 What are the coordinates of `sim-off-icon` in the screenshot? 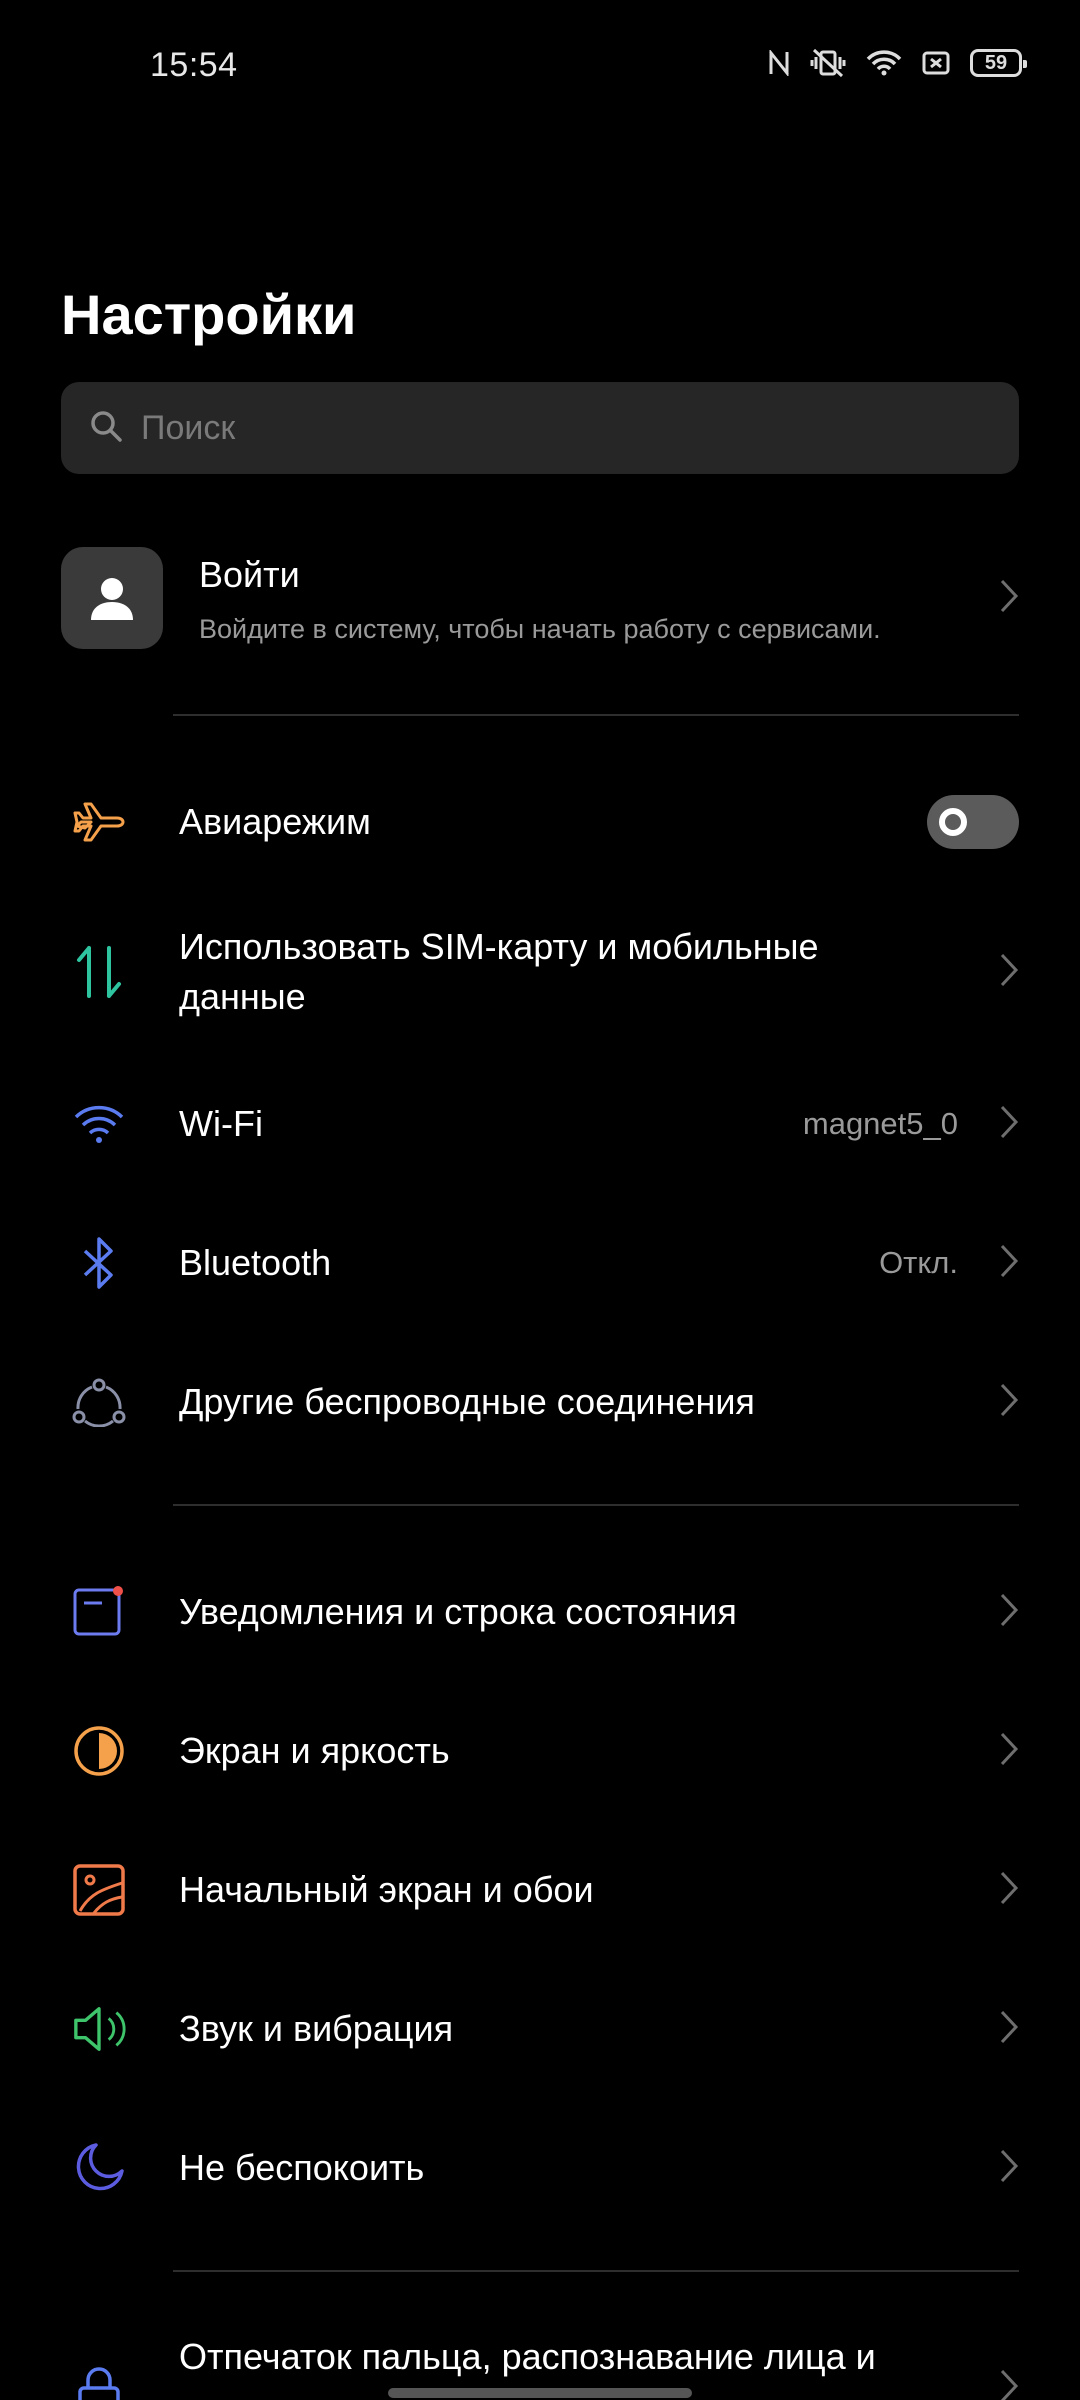 It's located at (936, 63).